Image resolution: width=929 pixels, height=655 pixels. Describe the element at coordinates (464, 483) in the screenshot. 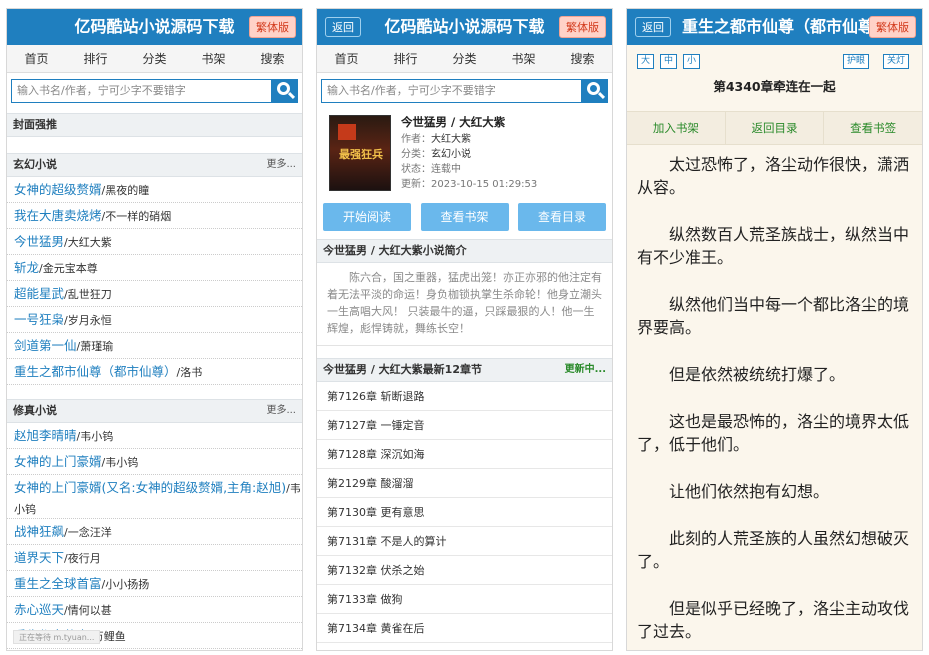

I see `chapter-link: 第2129章 酸溜溜` at that location.